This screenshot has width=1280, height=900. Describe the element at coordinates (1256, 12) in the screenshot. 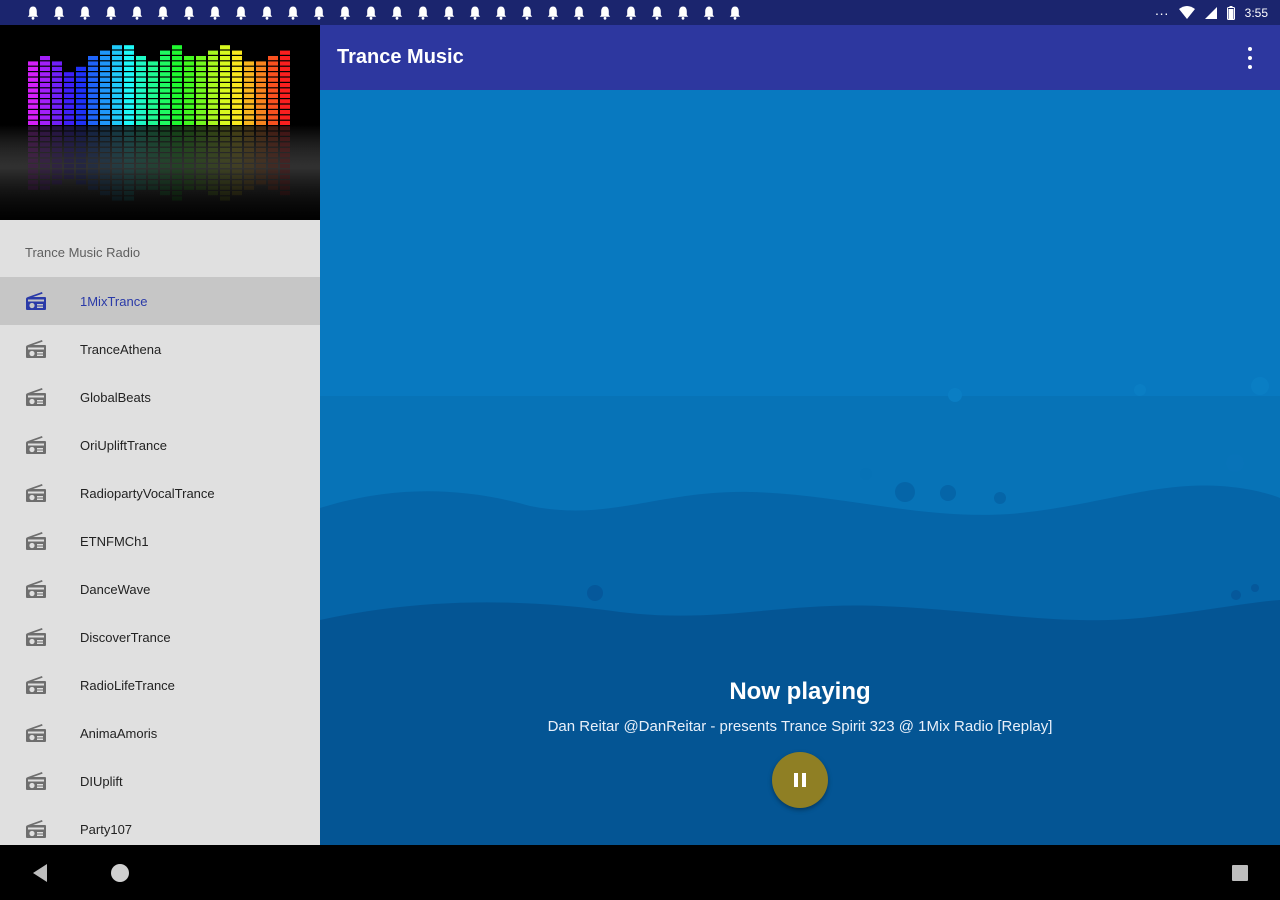

I see `clock-time: 3:55` at that location.